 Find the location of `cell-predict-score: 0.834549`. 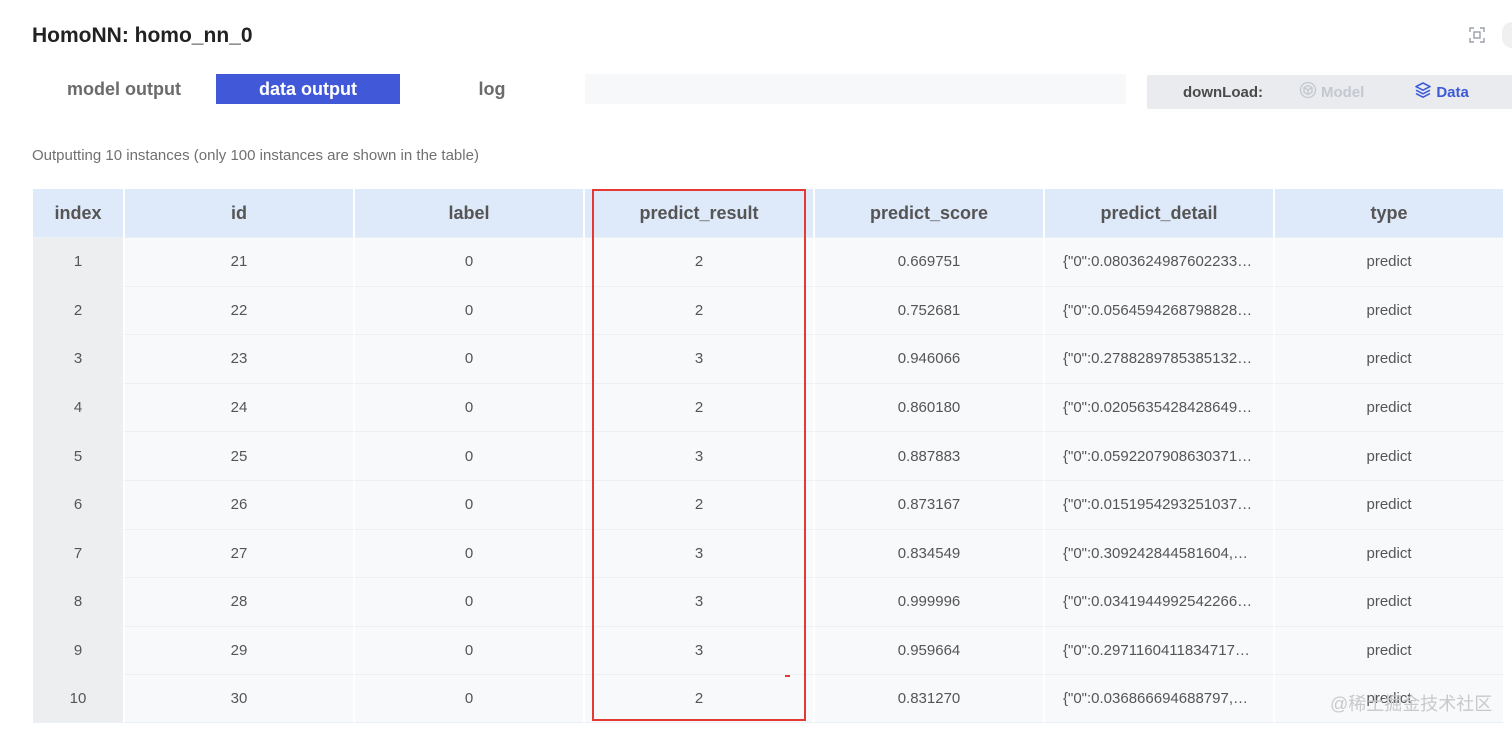

cell-predict-score: 0.834549 is located at coordinates (930, 553).